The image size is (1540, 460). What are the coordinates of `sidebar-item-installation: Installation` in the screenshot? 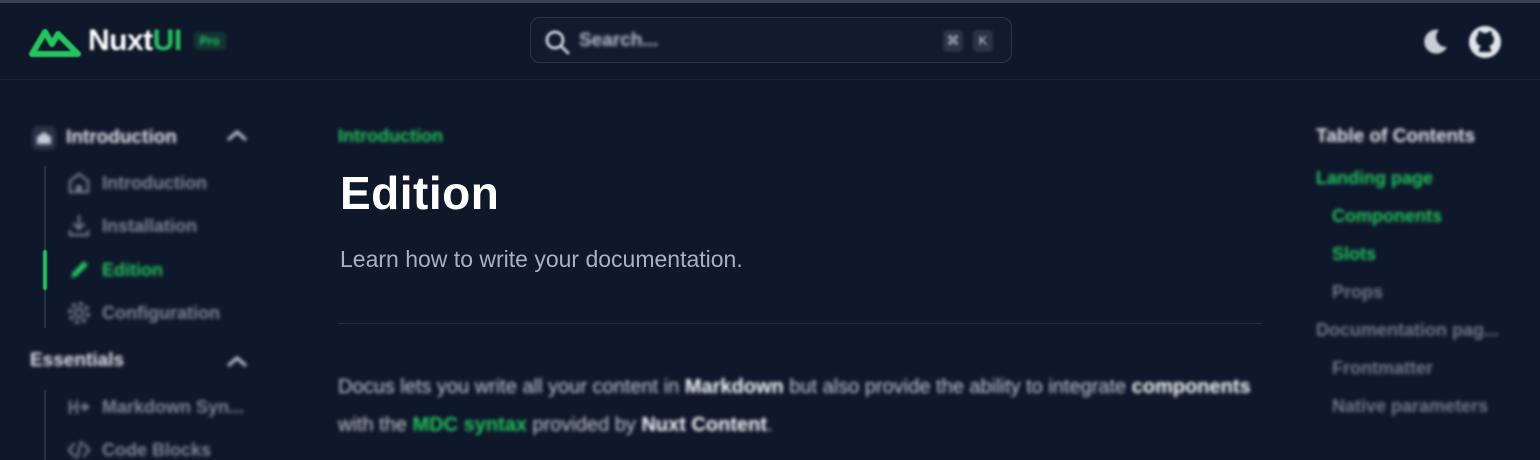 It's located at (131, 226).